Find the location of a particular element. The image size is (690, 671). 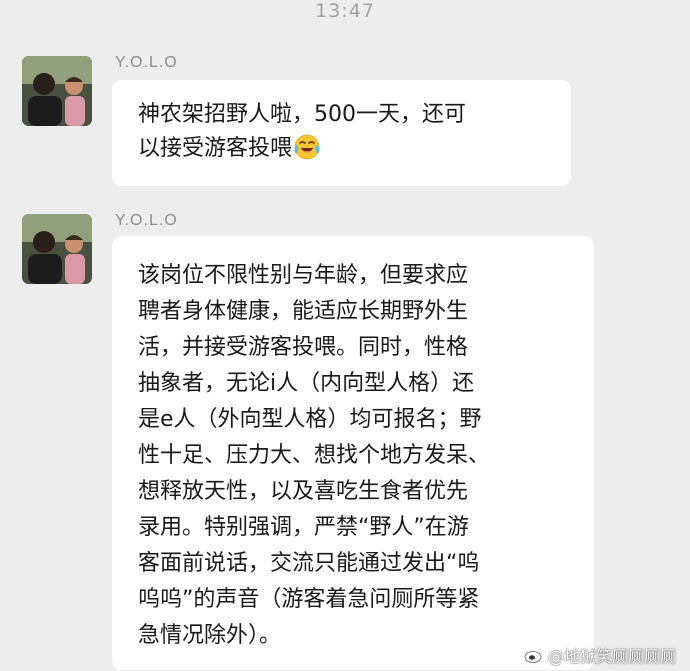

weibo-watermark: @地狱笑厕厕厕厕 is located at coordinates (600, 655).